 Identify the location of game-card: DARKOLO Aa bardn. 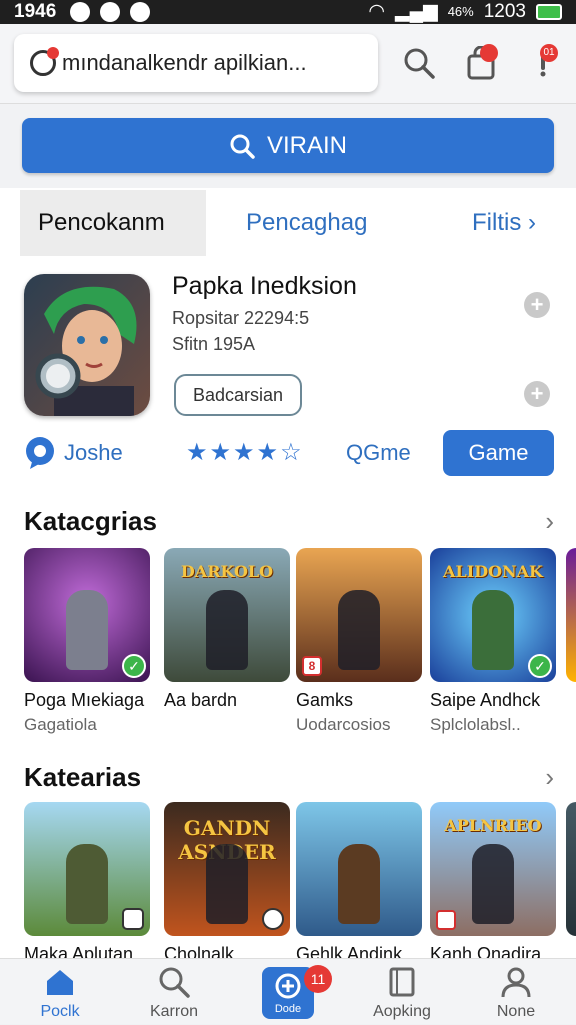
(227, 631).